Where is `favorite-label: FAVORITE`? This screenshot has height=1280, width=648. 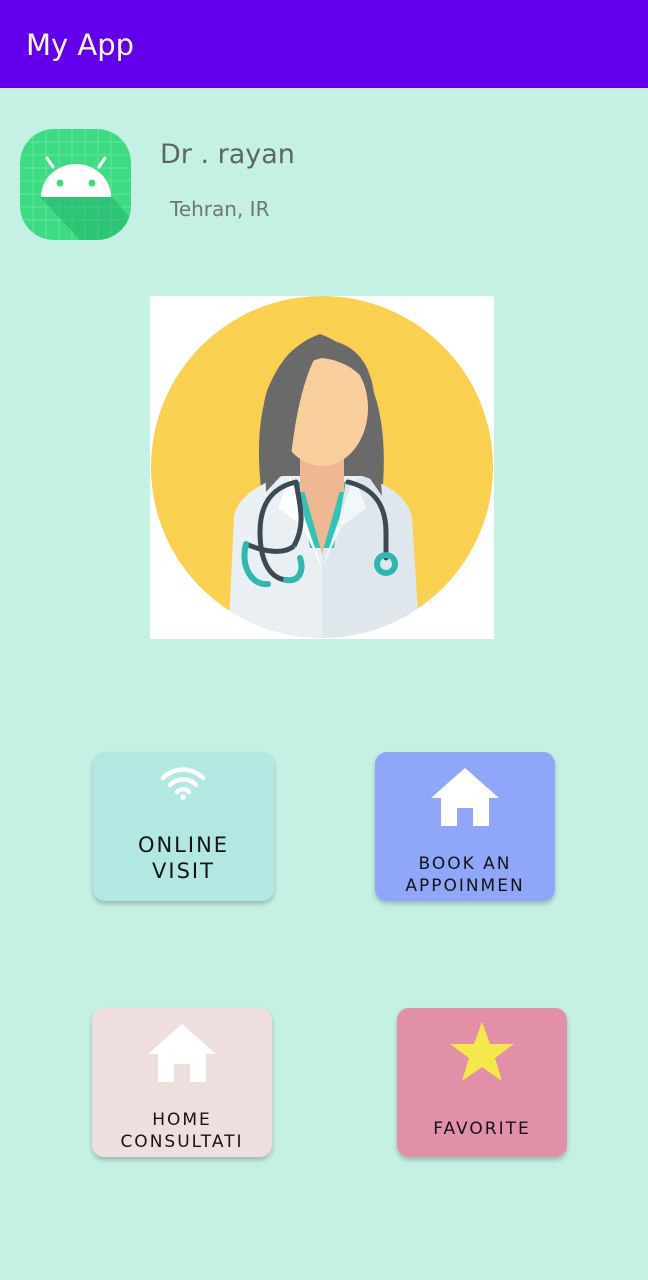 favorite-label: FAVORITE is located at coordinates (482, 1129).